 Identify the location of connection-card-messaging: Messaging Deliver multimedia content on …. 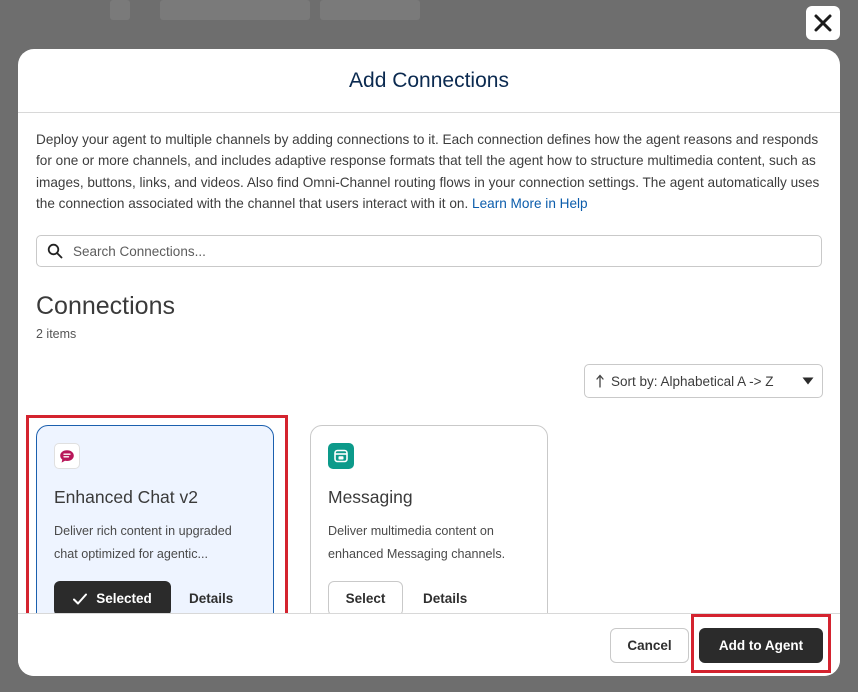
(429, 529).